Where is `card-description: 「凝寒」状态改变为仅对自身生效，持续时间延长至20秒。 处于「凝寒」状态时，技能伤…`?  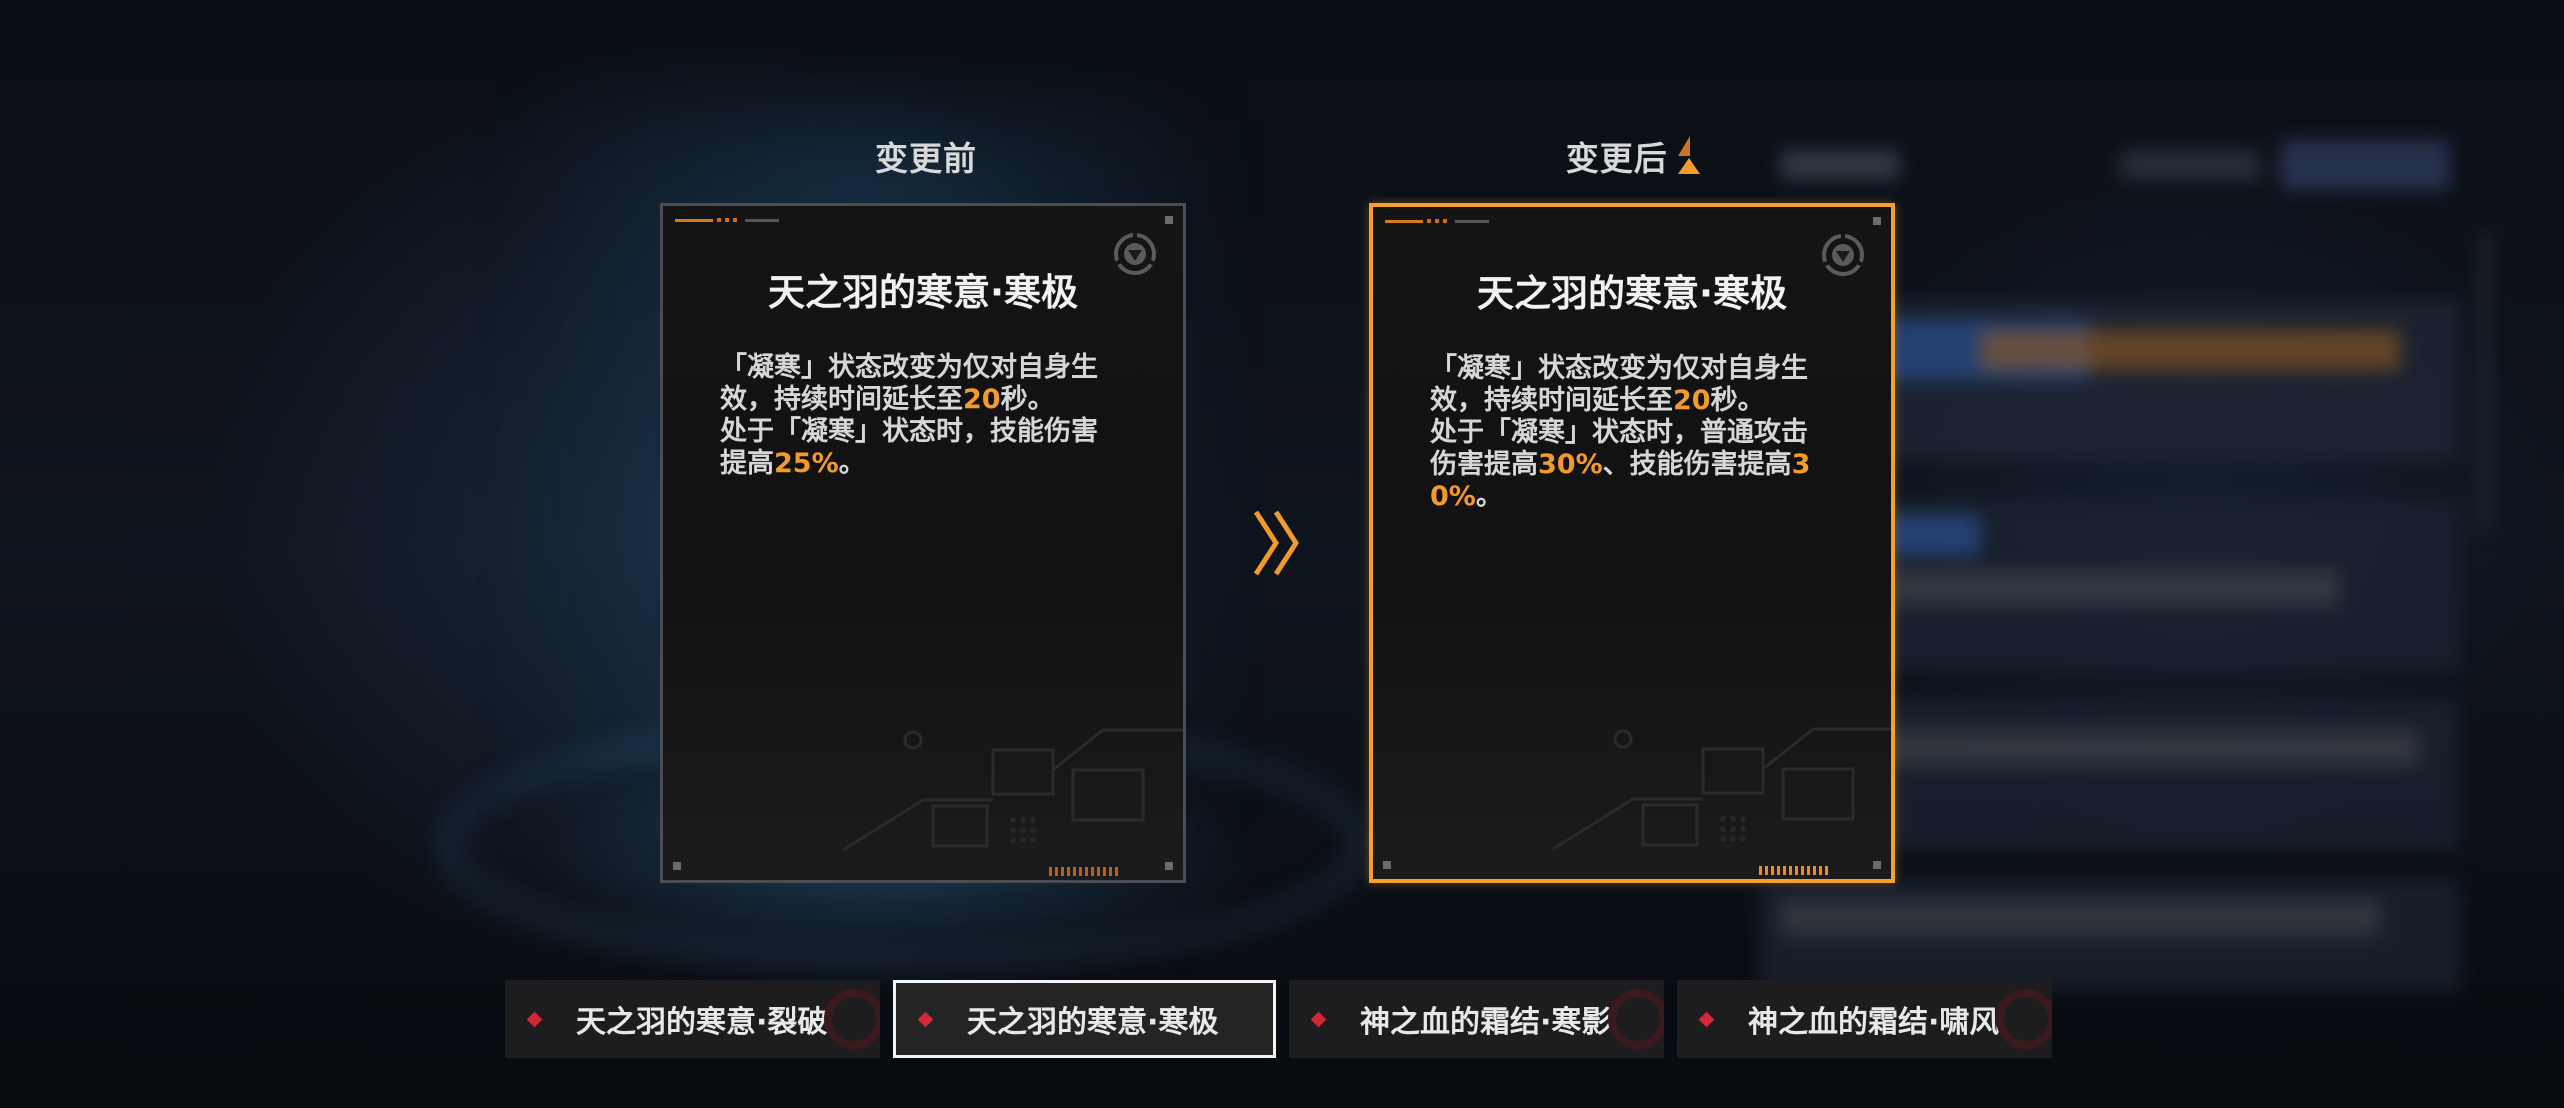 card-description: 「凝寒」状态改变为仅对自身生效，持续时间延长至20秒。 处于「凝寒」状态时，技能伤… is located at coordinates (920, 416).